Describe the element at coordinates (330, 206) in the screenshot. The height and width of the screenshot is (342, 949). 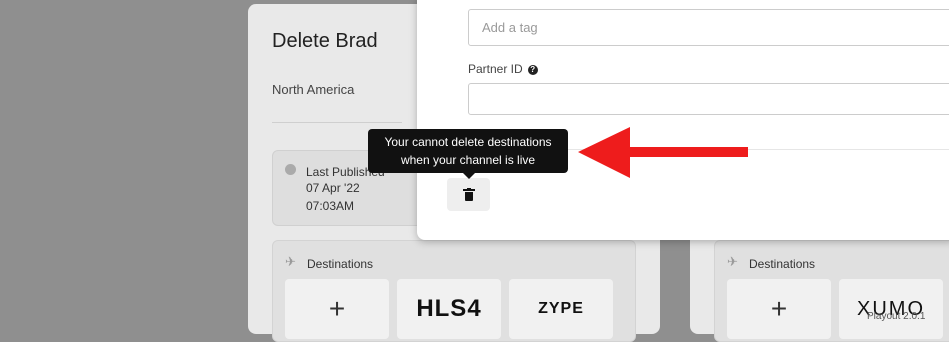
I see `last-published-time: 07:03AM` at that location.